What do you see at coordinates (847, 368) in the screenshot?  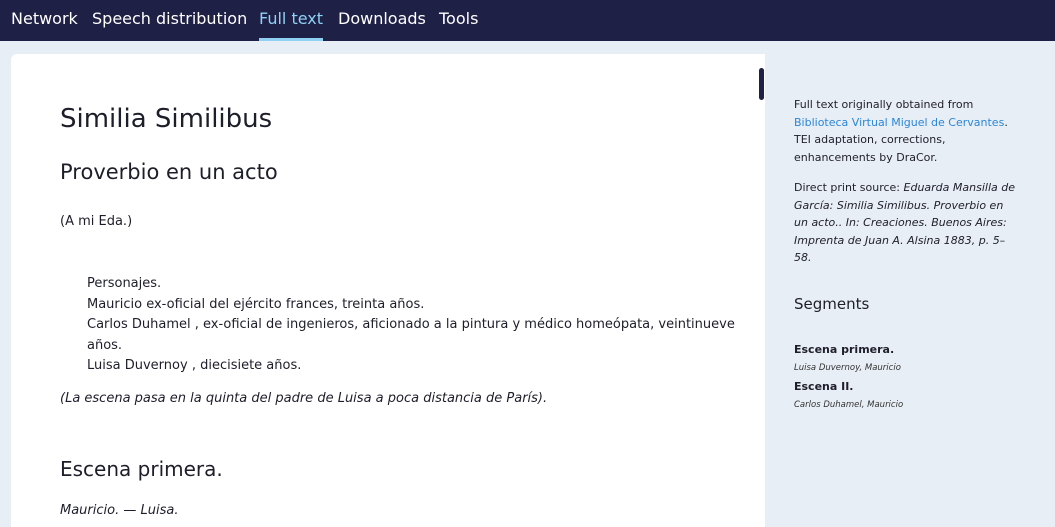 I see `segment-speakers: Luisa Duvernoy, Mauricio` at bounding box center [847, 368].